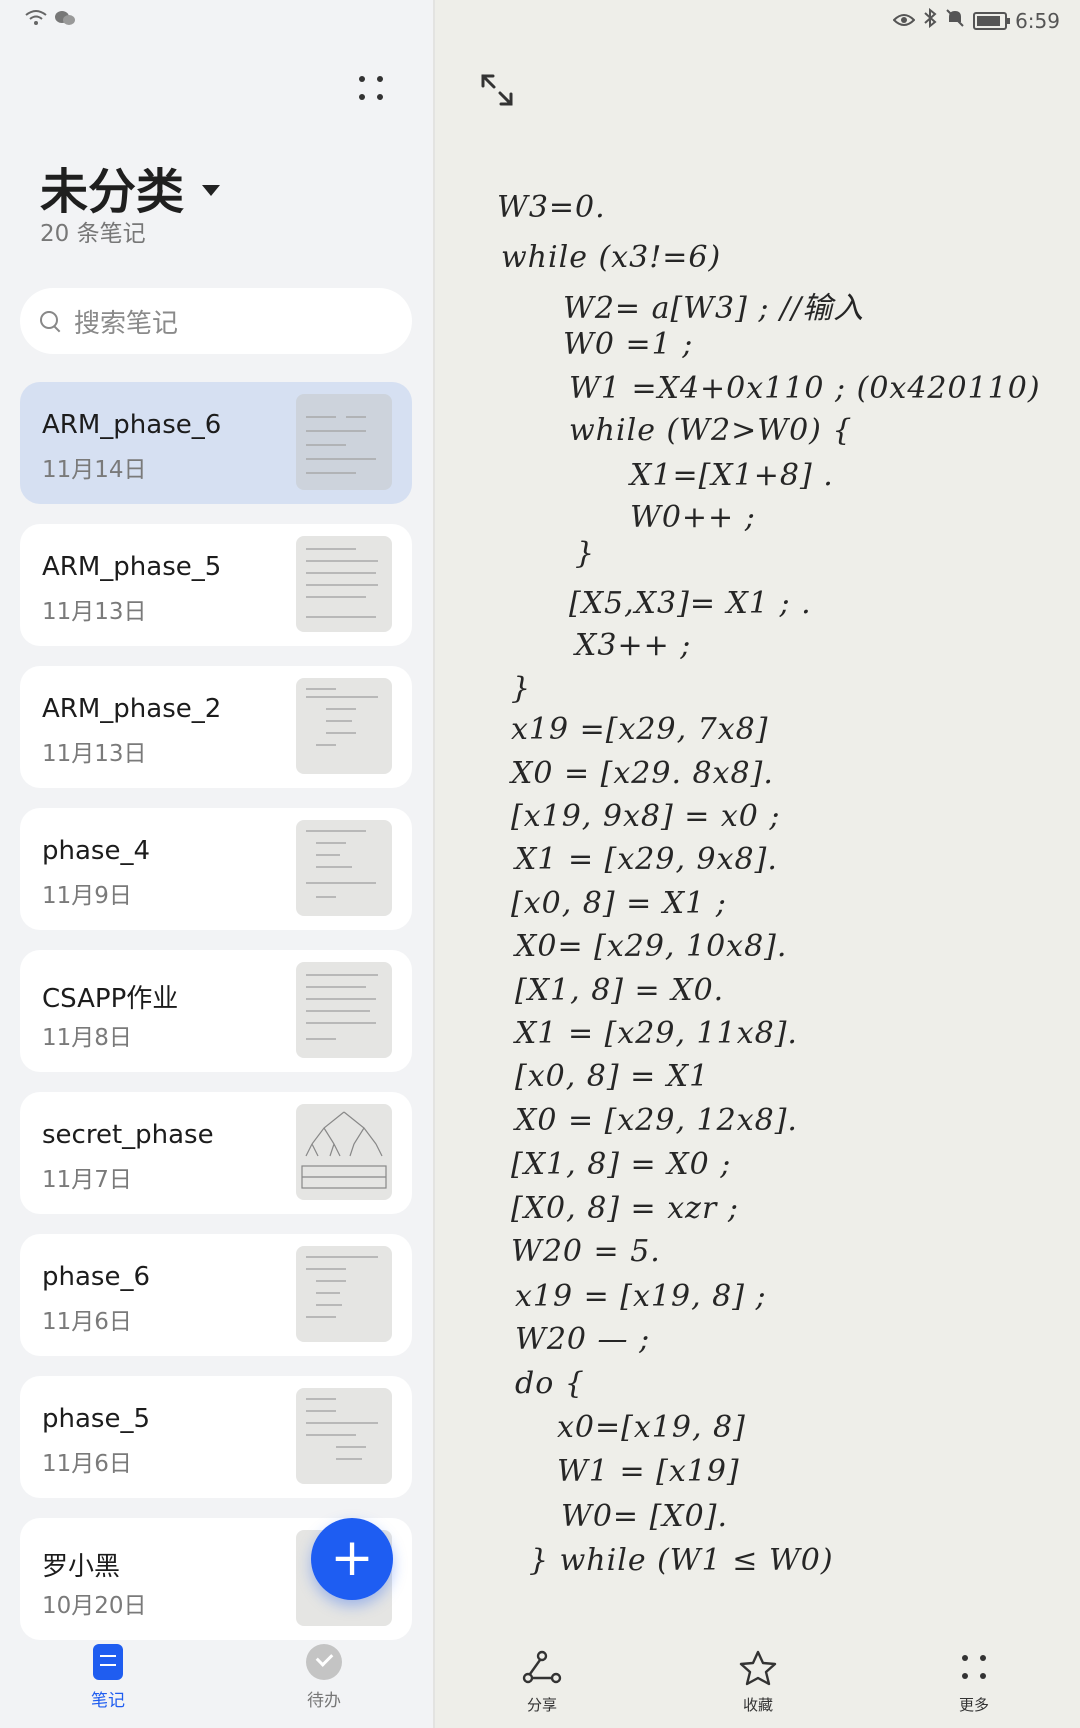  What do you see at coordinates (651, 1427) in the screenshot?
I see `note-line: x0=[x19, 8]` at bounding box center [651, 1427].